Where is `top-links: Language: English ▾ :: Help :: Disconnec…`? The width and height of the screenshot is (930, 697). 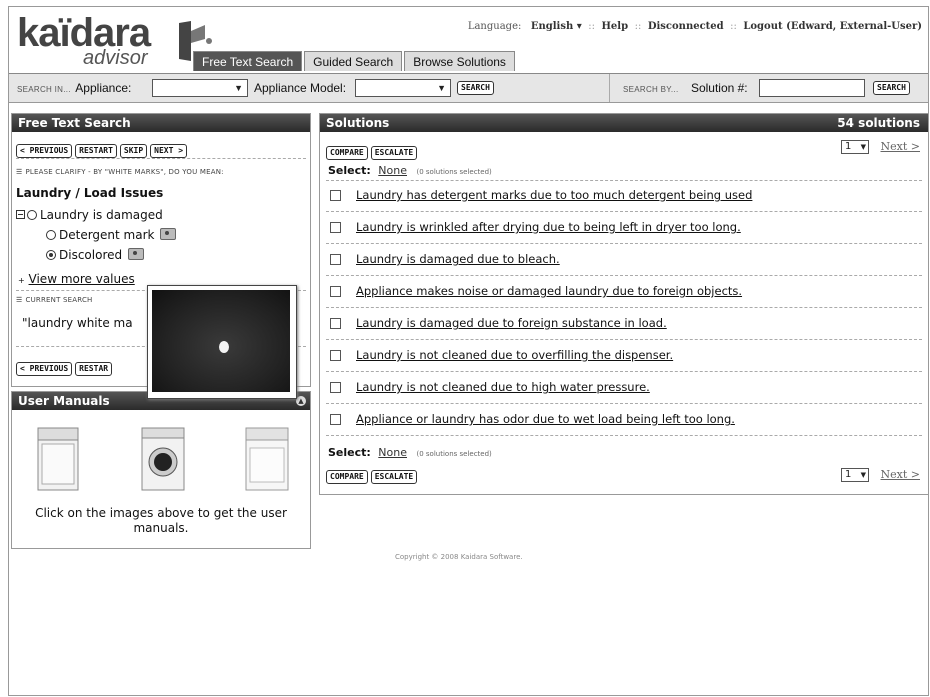
top-links: Language: English ▾ :: Help :: Disconnec… is located at coordinates (695, 26).